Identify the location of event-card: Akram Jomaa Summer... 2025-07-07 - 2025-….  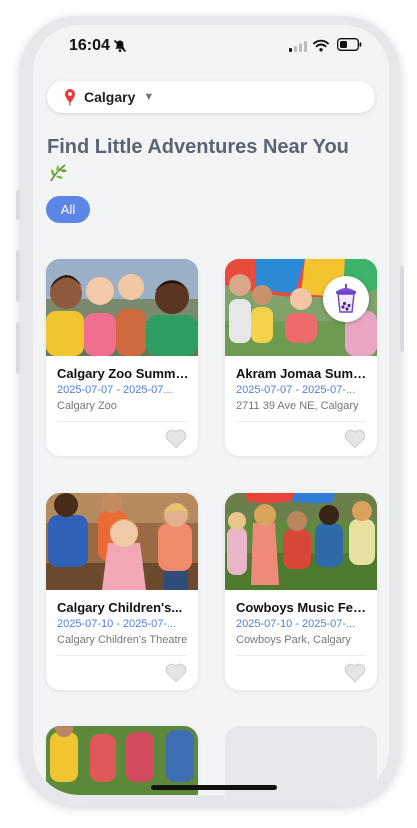
(301, 357).